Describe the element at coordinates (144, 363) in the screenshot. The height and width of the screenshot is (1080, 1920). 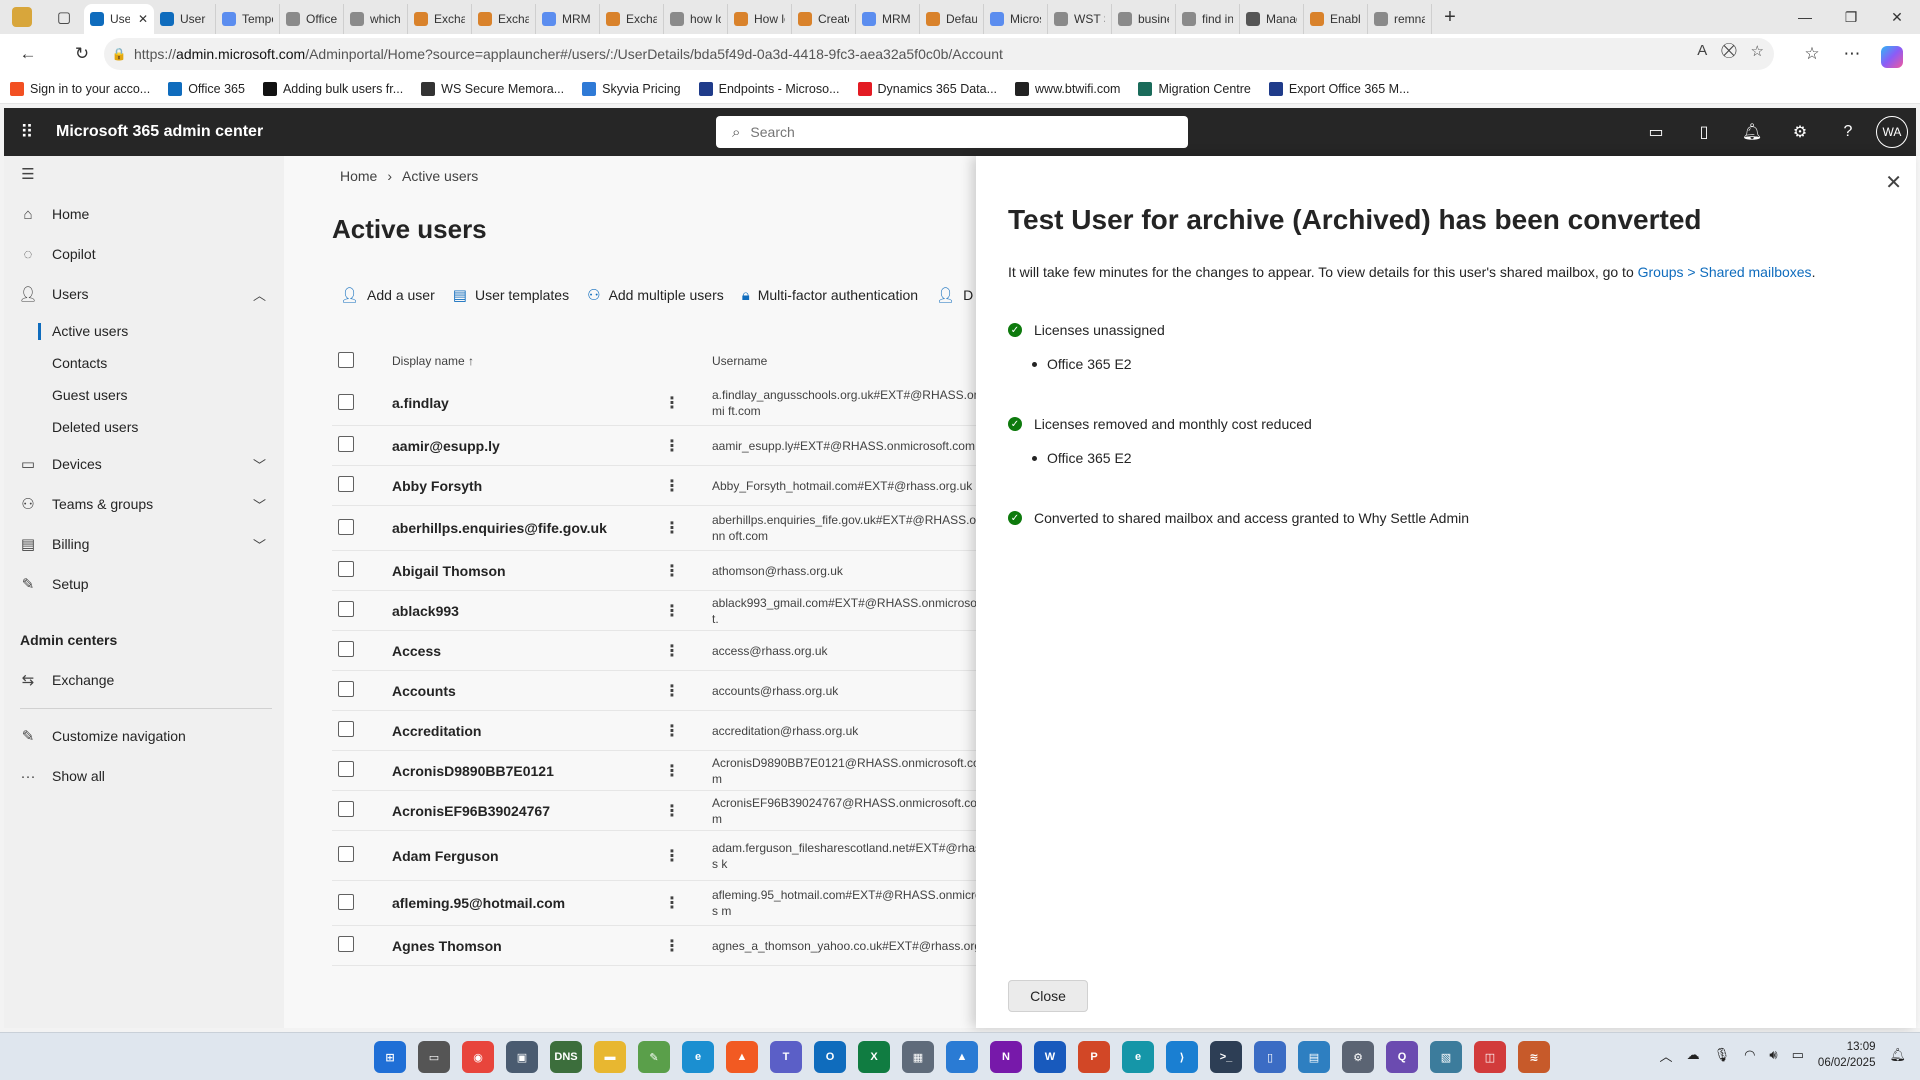
I see `nav-subitem-contacts: Contacts` at that location.